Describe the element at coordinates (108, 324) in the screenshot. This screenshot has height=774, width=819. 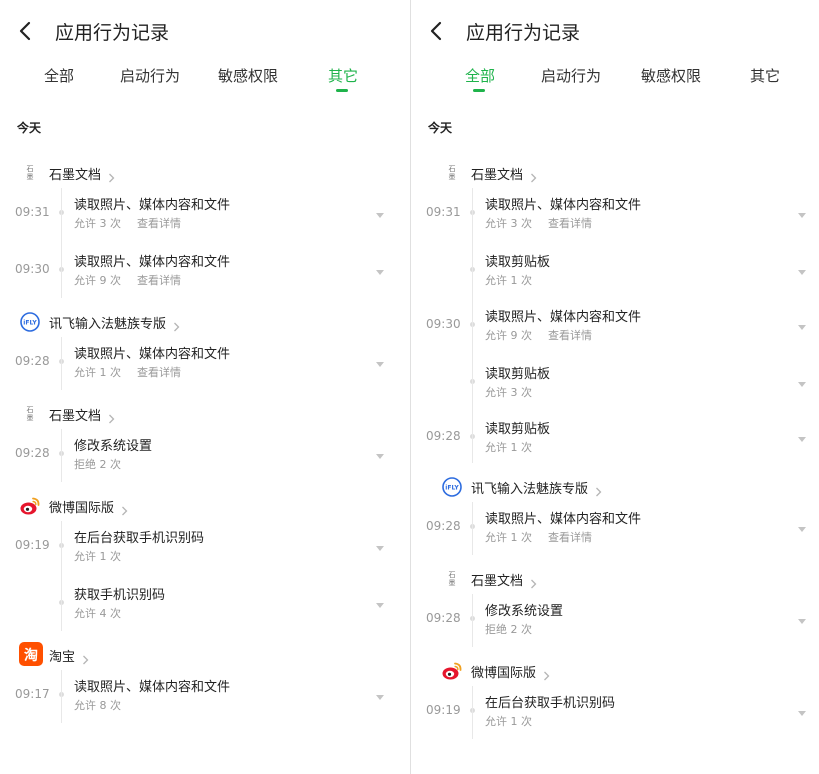
I see `app-name: 讯飞输入法魅族专版` at that location.